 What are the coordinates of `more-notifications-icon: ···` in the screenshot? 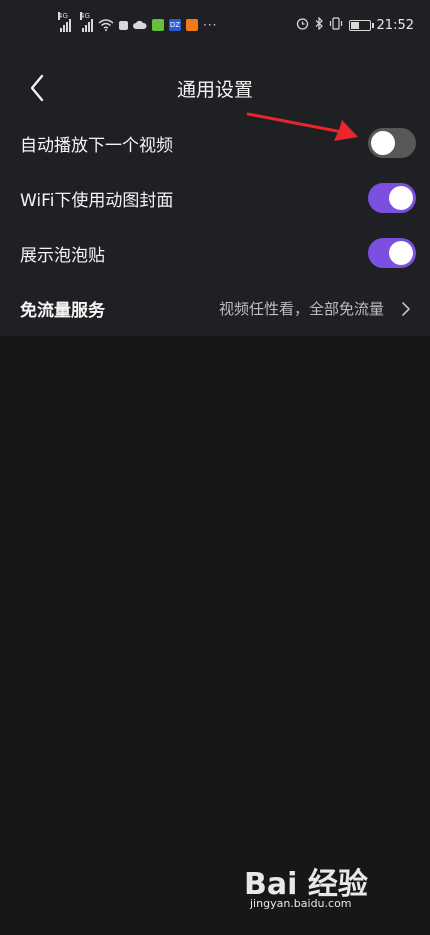 It's located at (210, 25).